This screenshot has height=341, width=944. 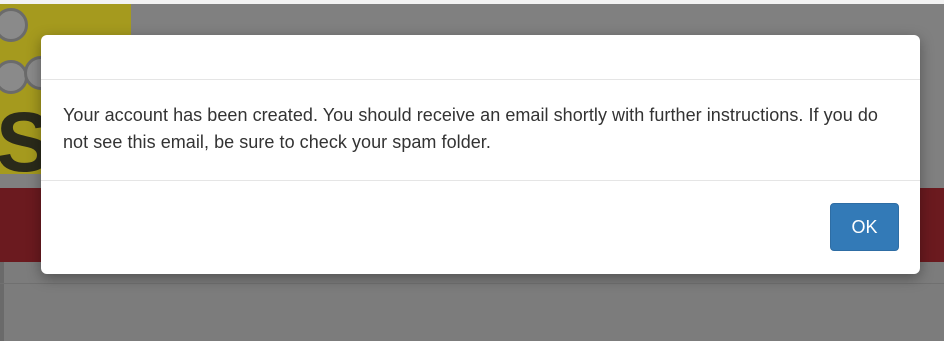 I want to click on logo-circle, so click(x=14, y=25).